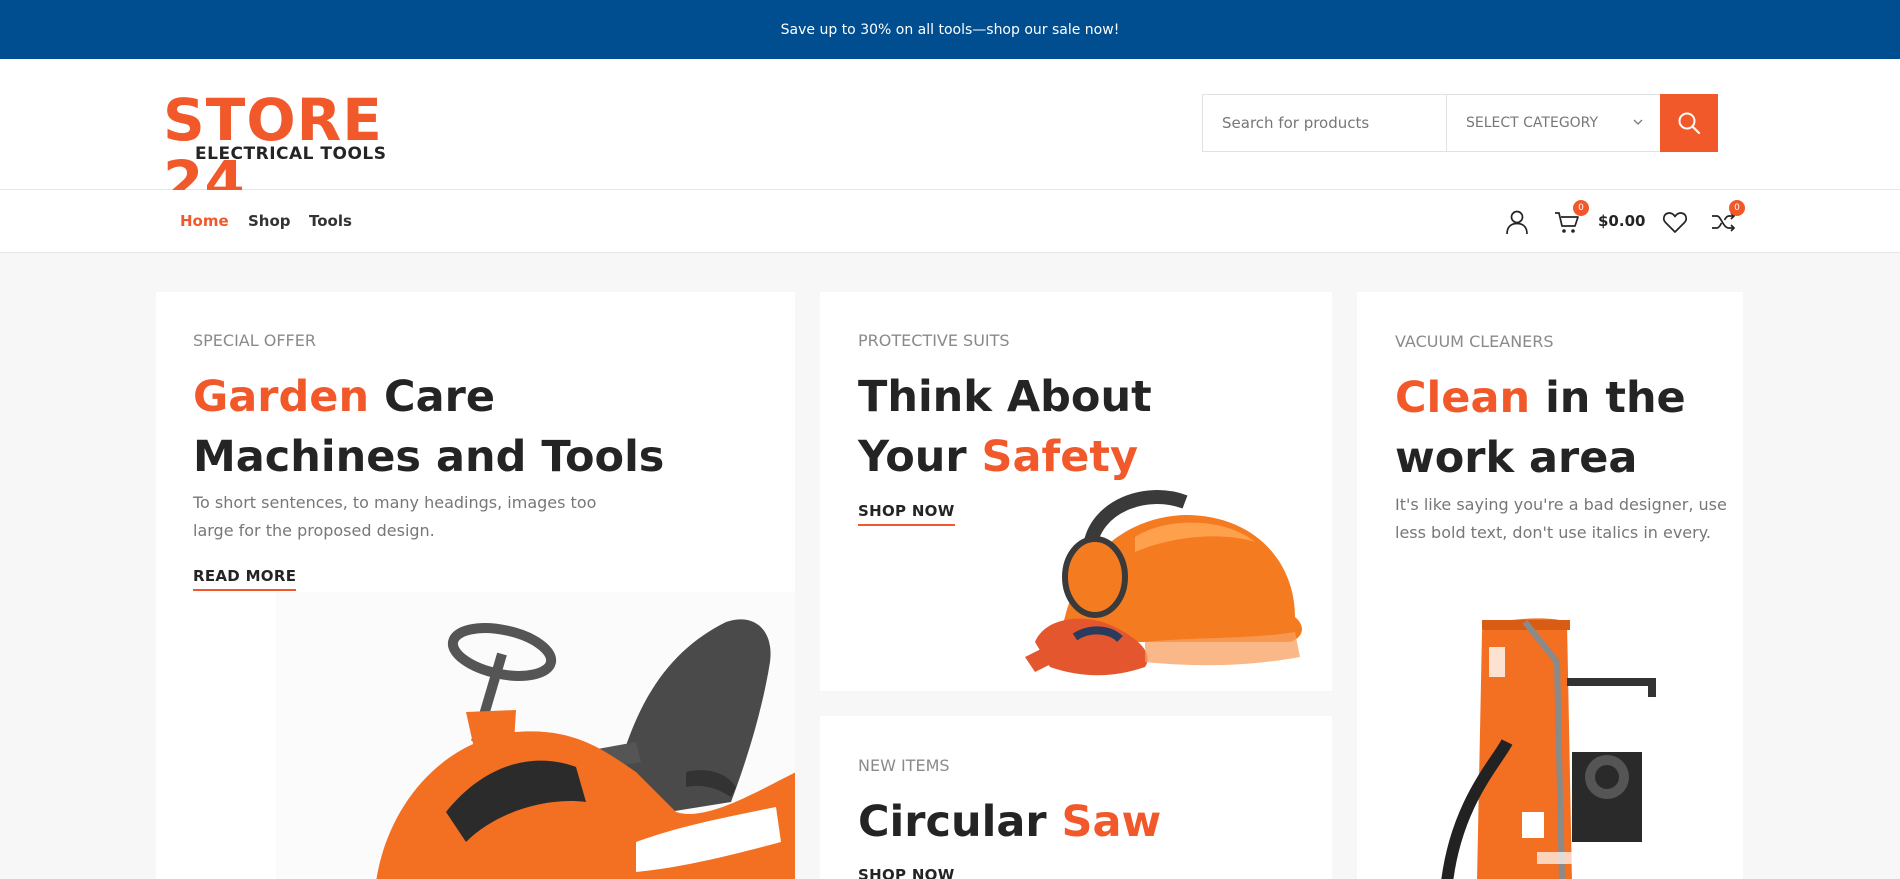  I want to click on title-text: in the, so click(1608, 398).